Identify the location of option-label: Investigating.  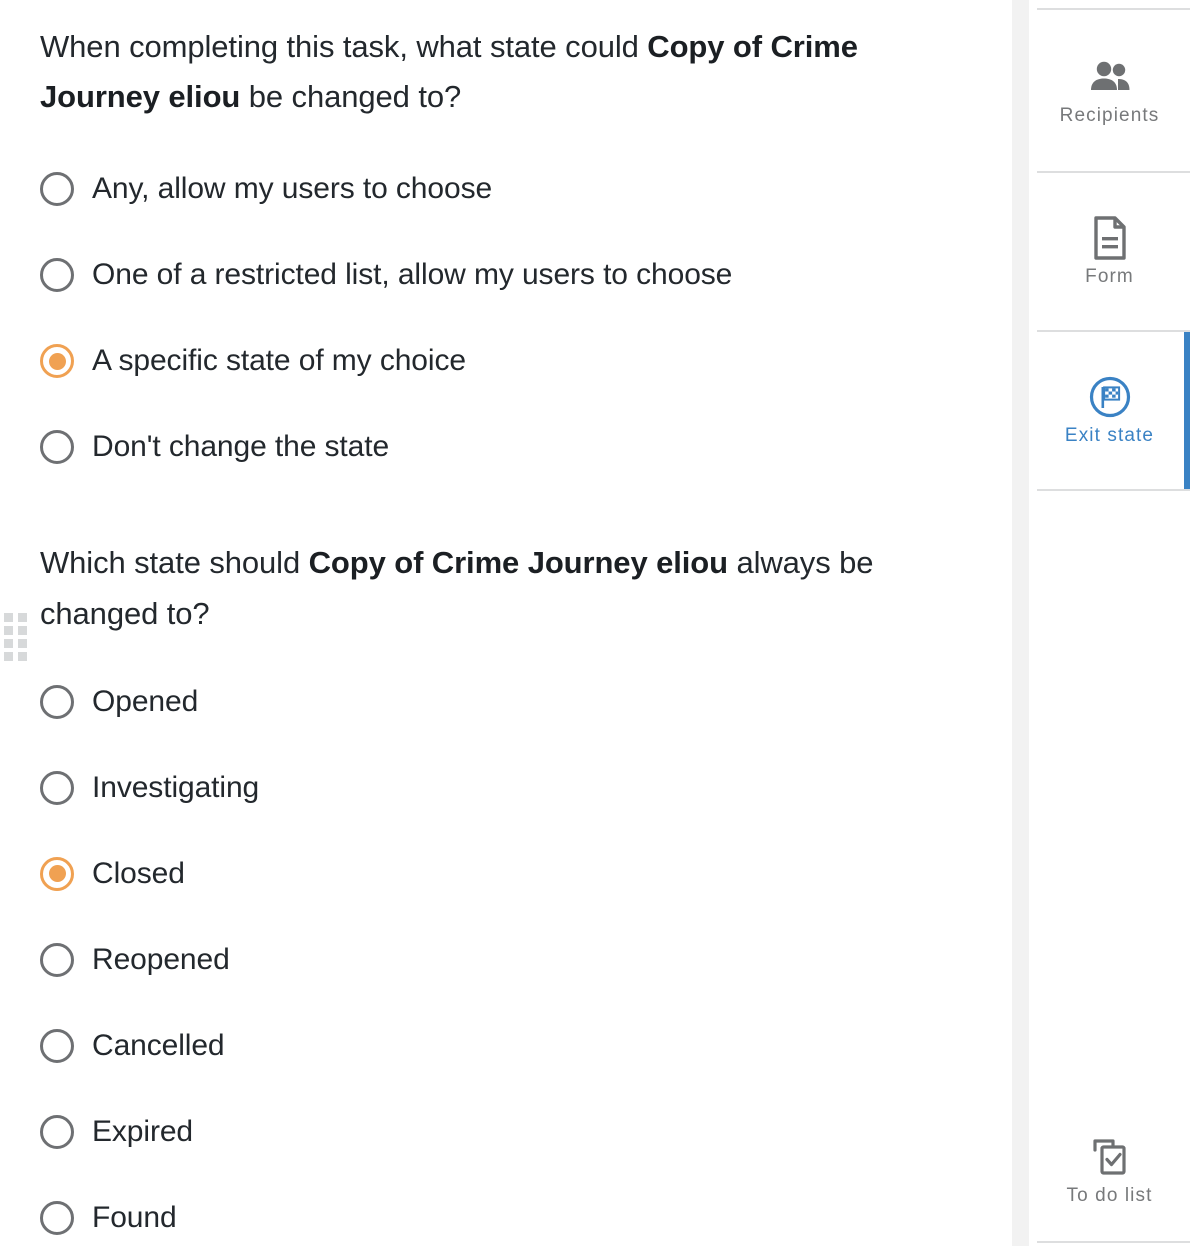
(176, 787).